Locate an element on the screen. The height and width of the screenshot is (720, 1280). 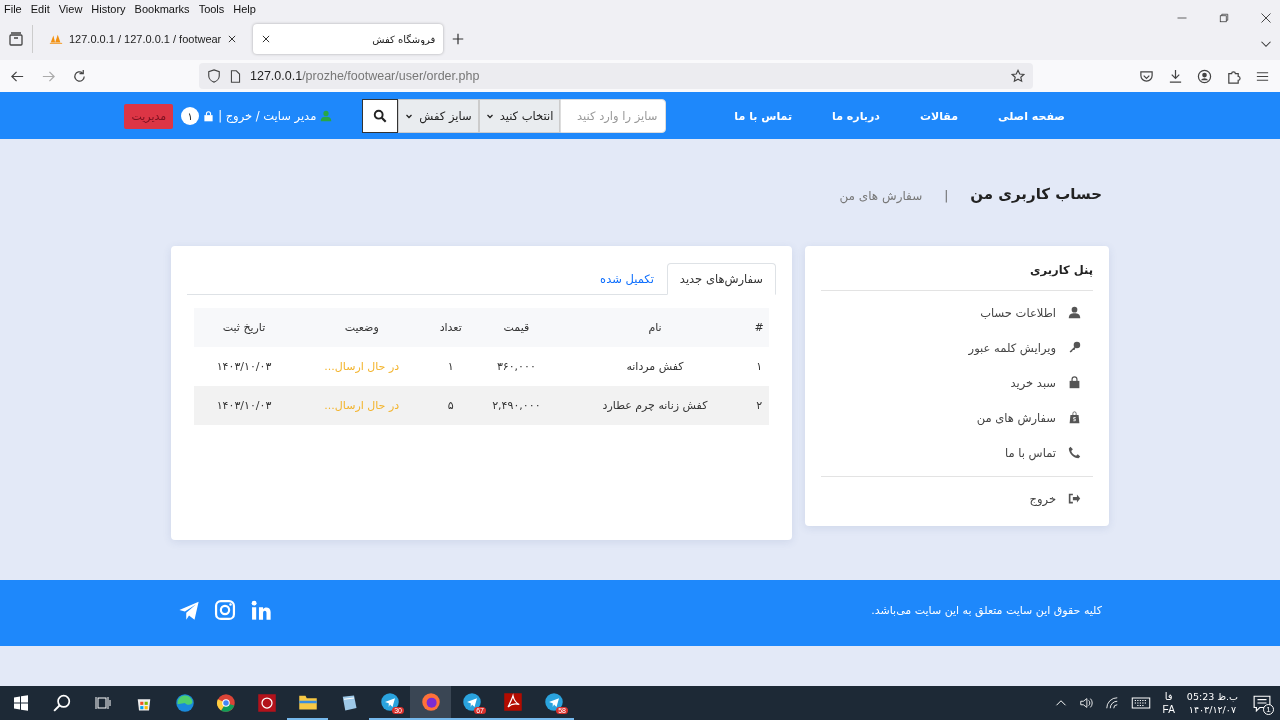
menu-item: View is located at coordinates (70, 9).